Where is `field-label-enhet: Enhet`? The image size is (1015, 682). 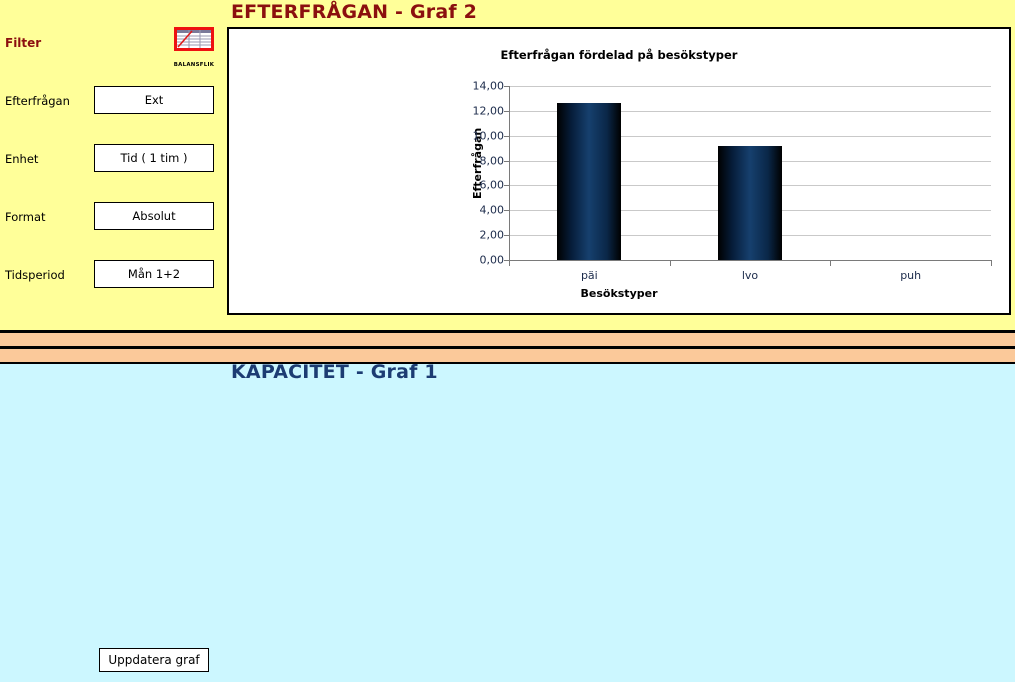 field-label-enhet: Enhet is located at coordinates (22, 159).